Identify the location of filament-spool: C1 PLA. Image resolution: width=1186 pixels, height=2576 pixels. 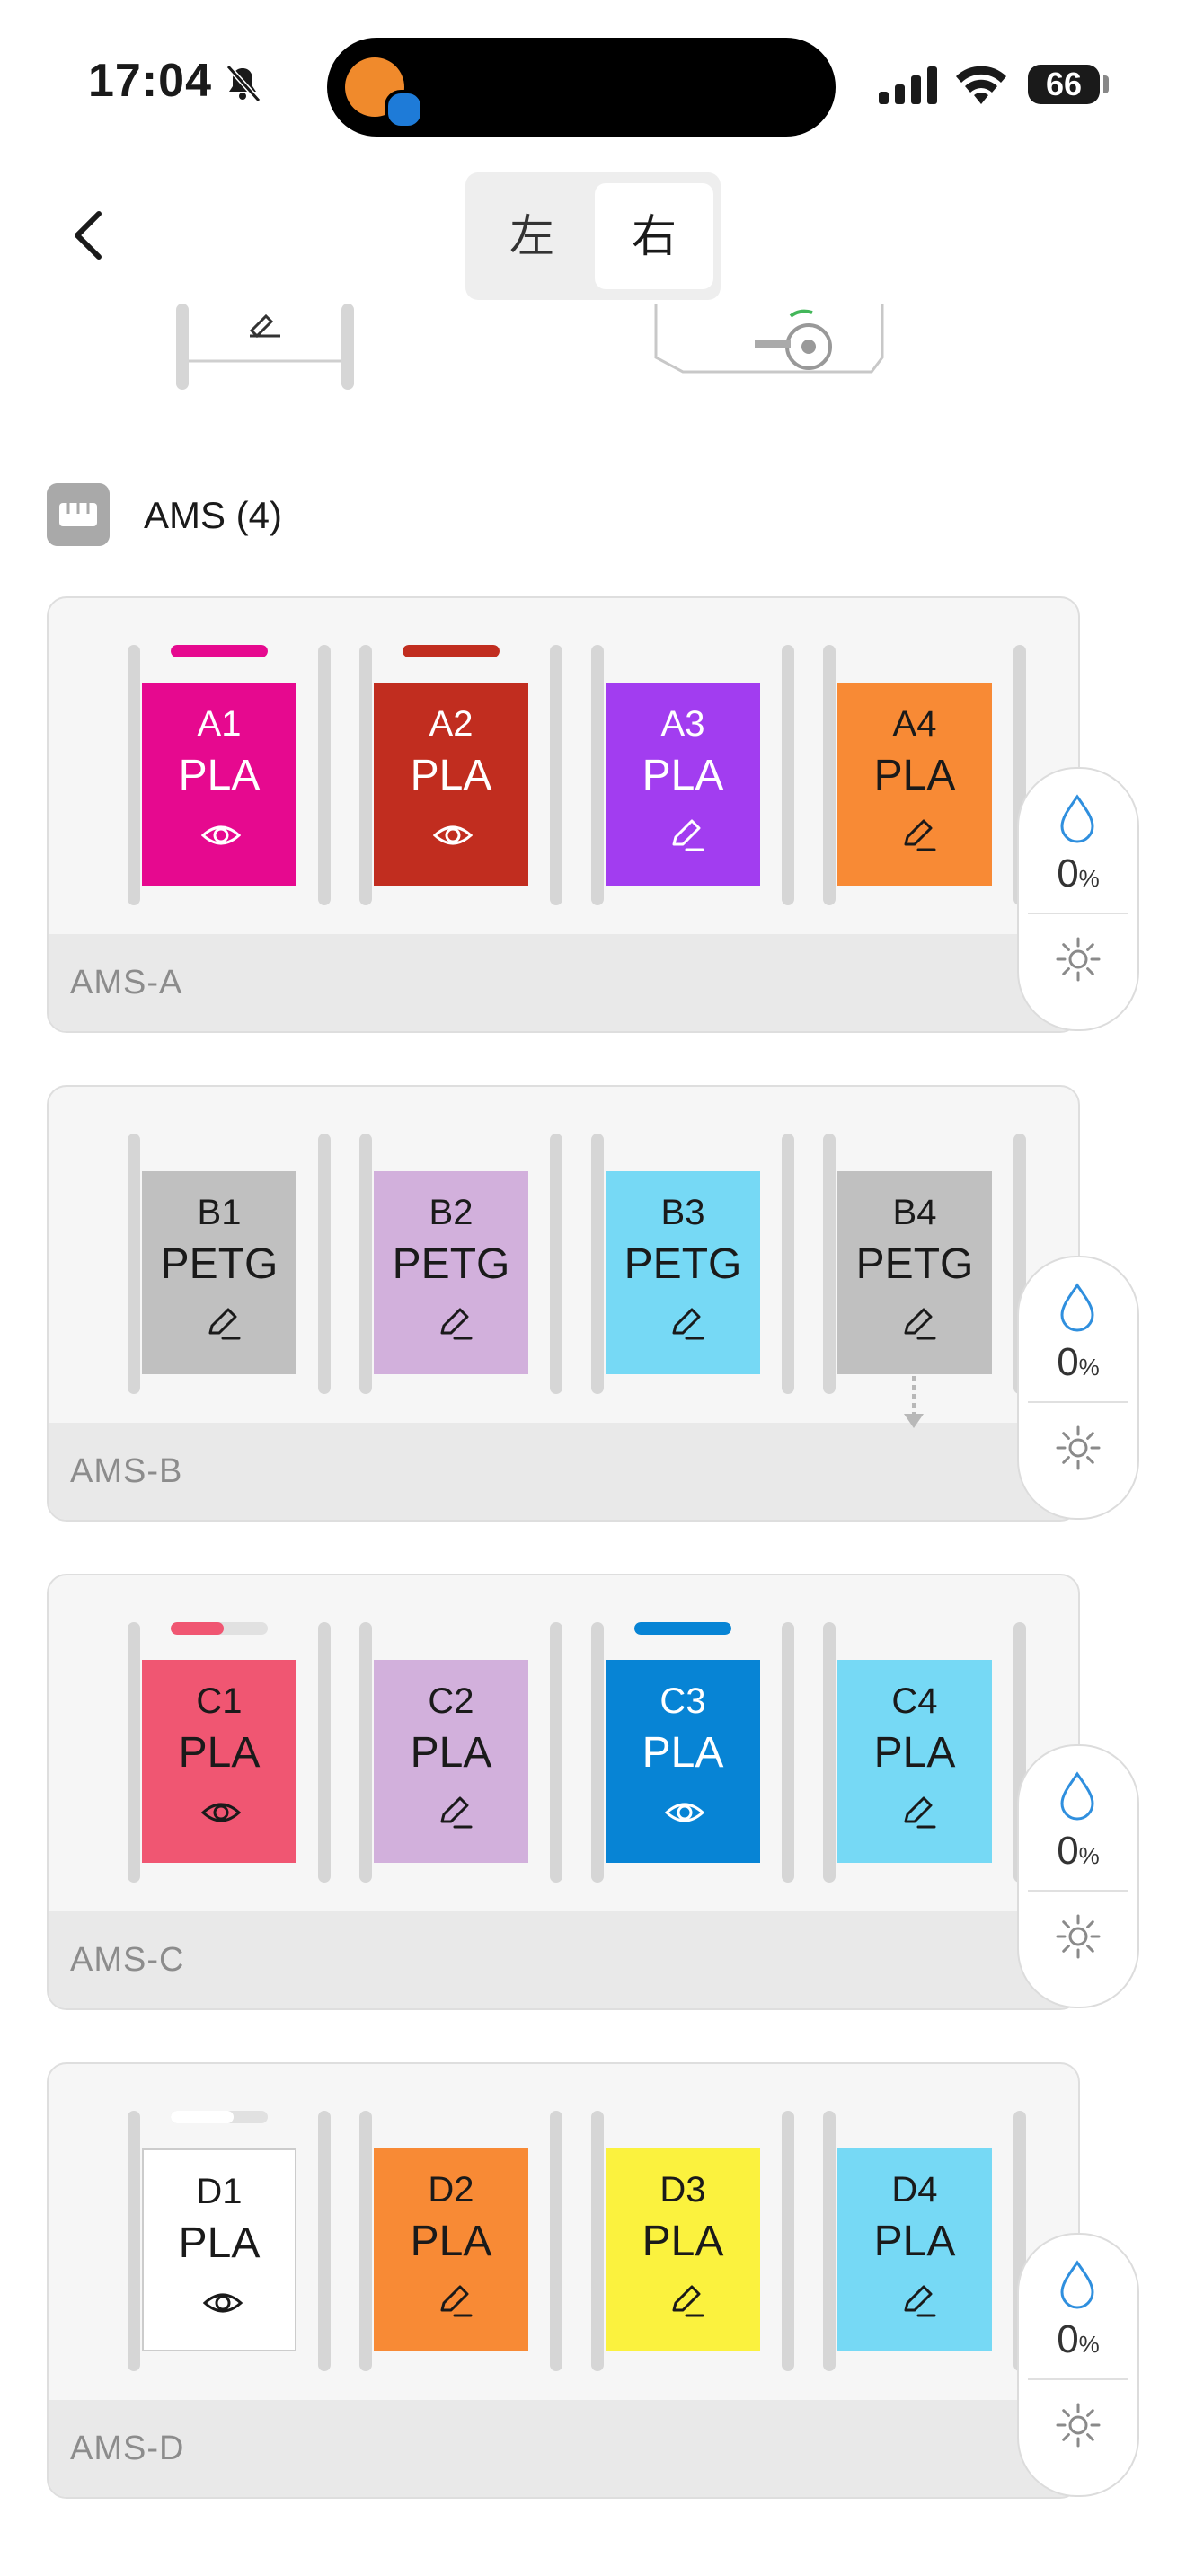
(219, 1761).